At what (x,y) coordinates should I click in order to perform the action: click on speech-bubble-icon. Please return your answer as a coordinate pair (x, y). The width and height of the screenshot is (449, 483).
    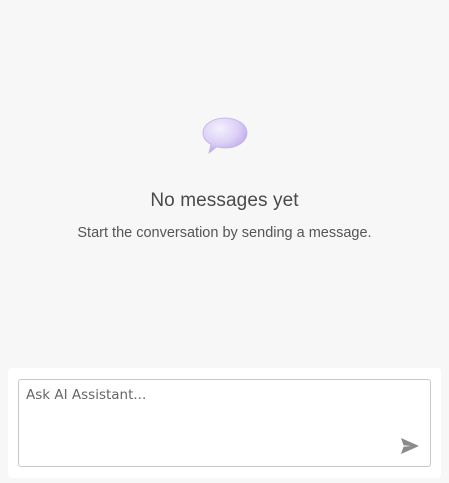
    Looking at the image, I should click on (225, 136).